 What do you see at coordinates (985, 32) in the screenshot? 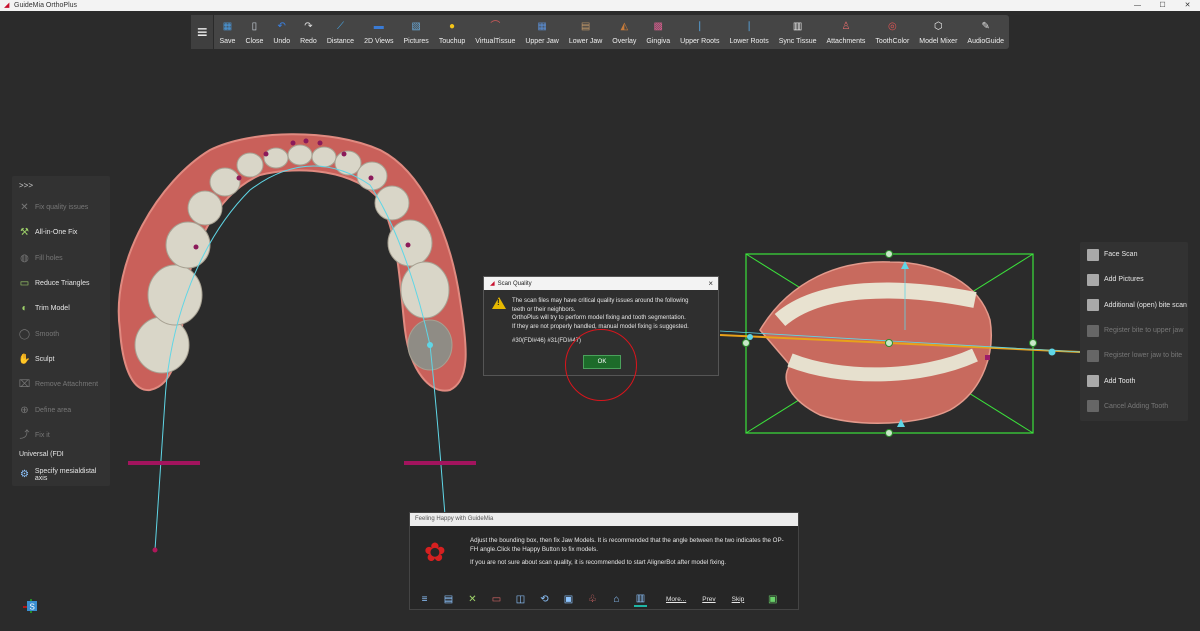
I see `toolbar-audioguide-button: ✎ AudioGuide` at bounding box center [985, 32].